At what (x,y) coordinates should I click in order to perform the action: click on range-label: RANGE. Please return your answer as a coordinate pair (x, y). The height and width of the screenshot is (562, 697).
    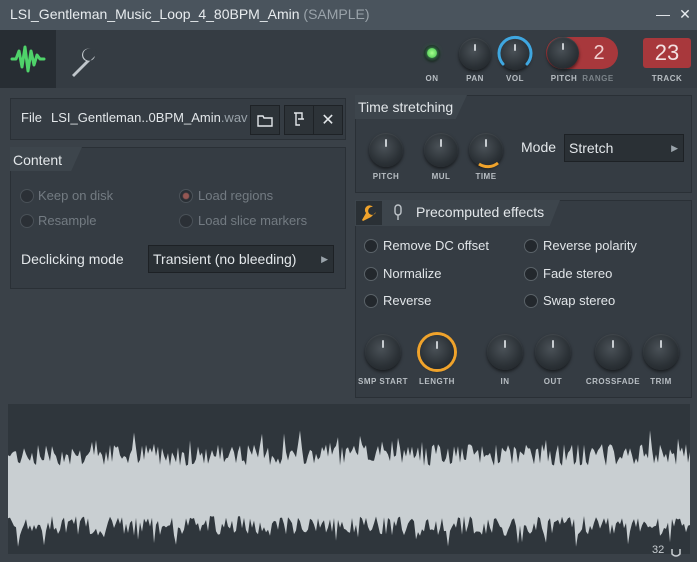
    Looking at the image, I should click on (598, 78).